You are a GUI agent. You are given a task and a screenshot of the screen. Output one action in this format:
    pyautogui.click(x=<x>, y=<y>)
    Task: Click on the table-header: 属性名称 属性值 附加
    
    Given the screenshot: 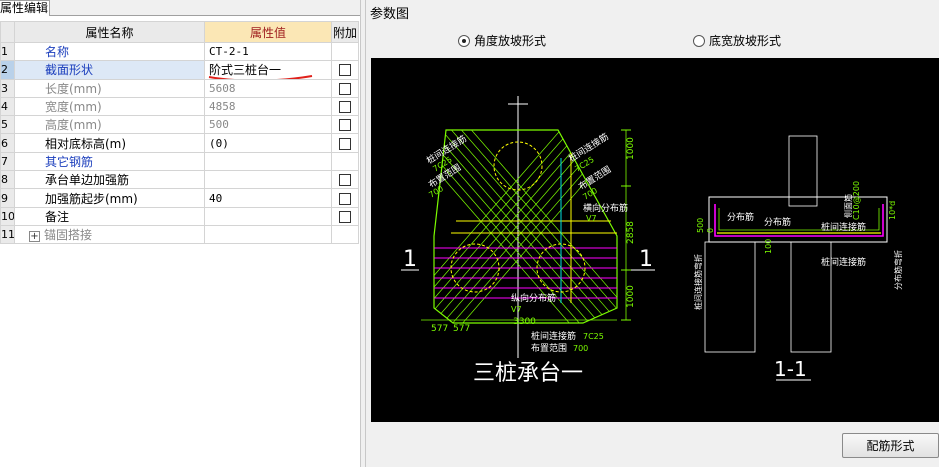 What is the action you would take?
    pyautogui.click(x=179, y=32)
    